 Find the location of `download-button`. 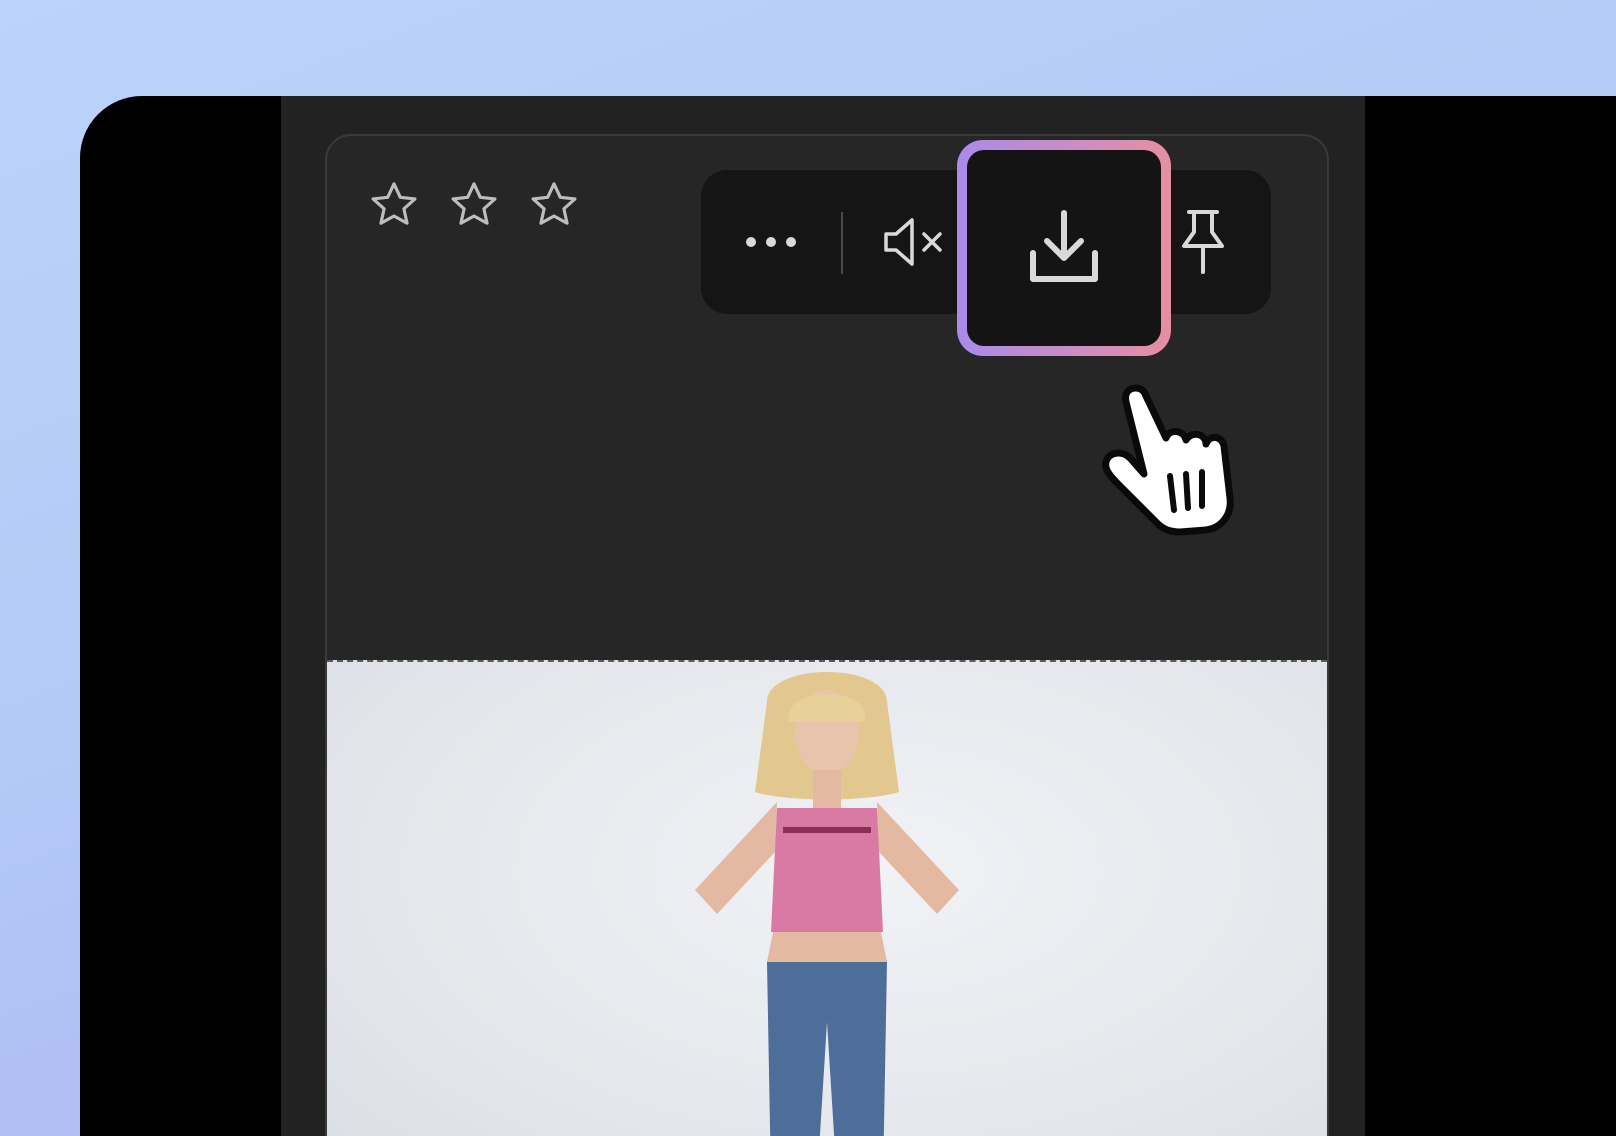

download-button is located at coordinates (1064, 248).